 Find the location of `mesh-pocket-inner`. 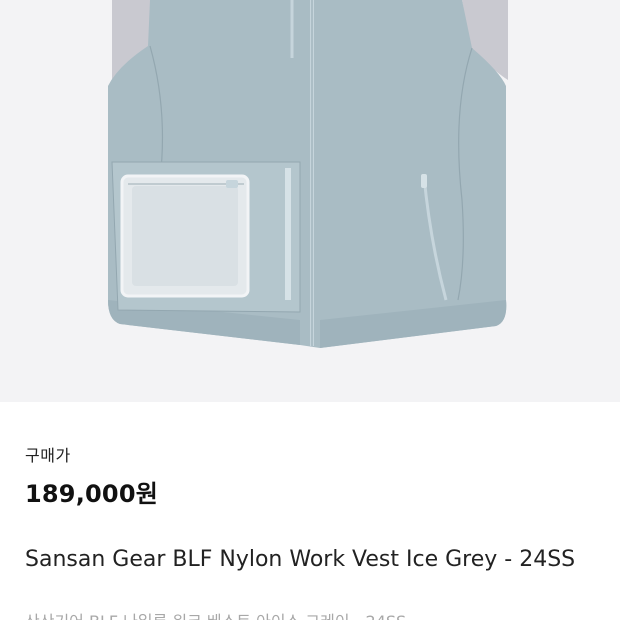

mesh-pocket-inner is located at coordinates (185, 236).